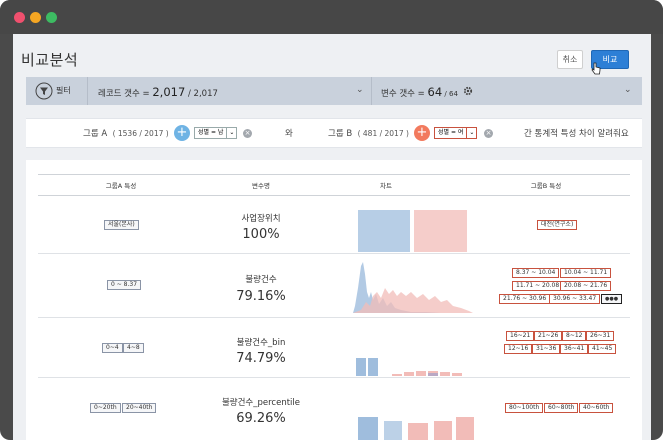 The height and width of the screenshot is (440, 663). I want to click on variable-name: 불량건수, so click(261, 280).